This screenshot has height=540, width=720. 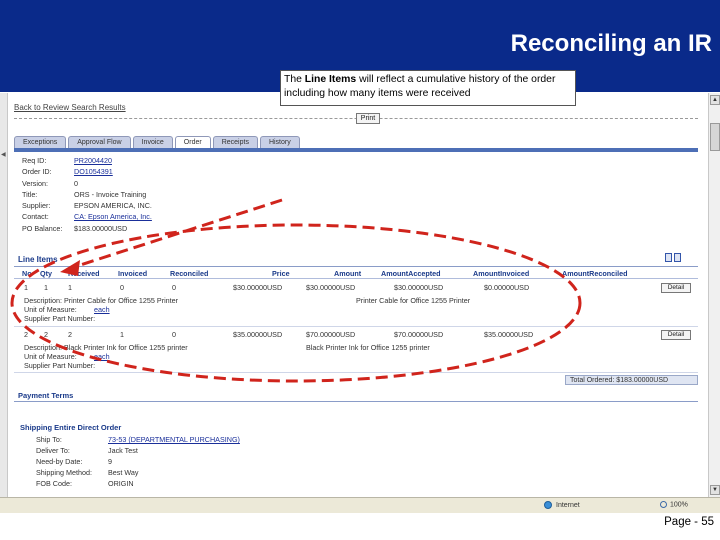 I want to click on shipping-method-value: Best Way, so click(x=123, y=472).